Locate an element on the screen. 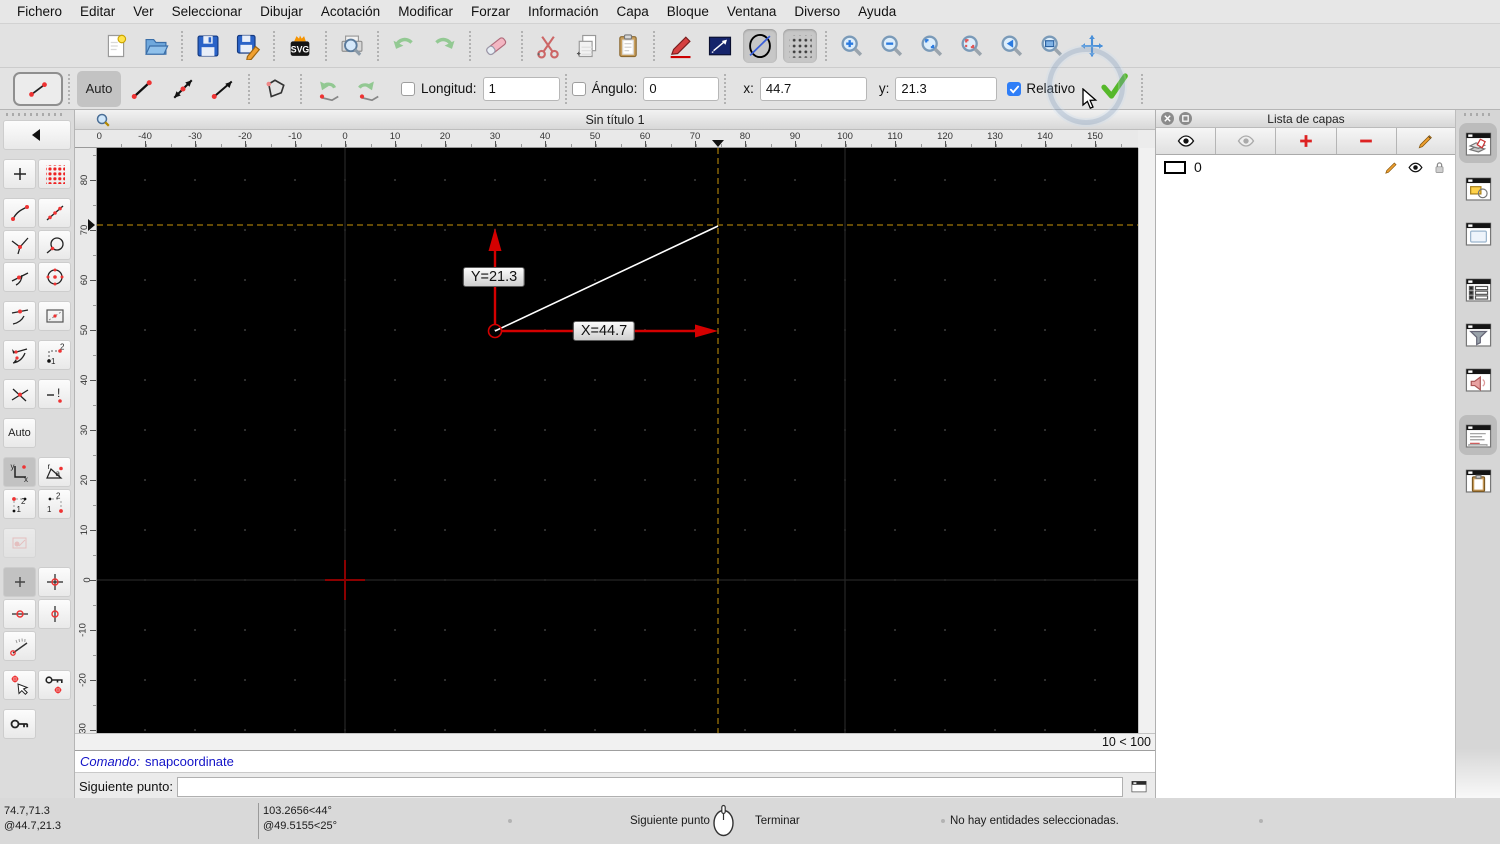  menu-ayuda: Ayuda is located at coordinates (877, 12).